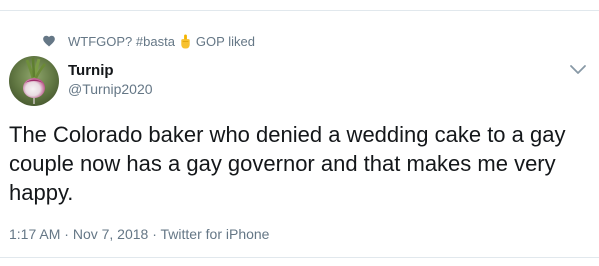 This screenshot has height=266, width=599. What do you see at coordinates (121, 41) in the screenshot?
I see `social-context-prefix: WTFGOP? #basta` at bounding box center [121, 41].